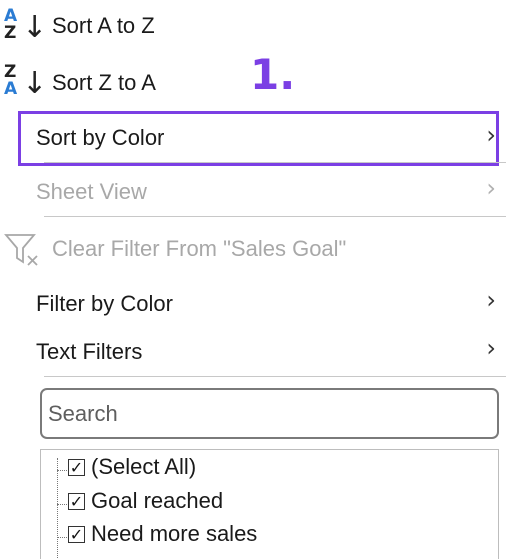 Image resolution: width=506 pixels, height=559 pixels. I want to click on search-input, so click(269, 413).